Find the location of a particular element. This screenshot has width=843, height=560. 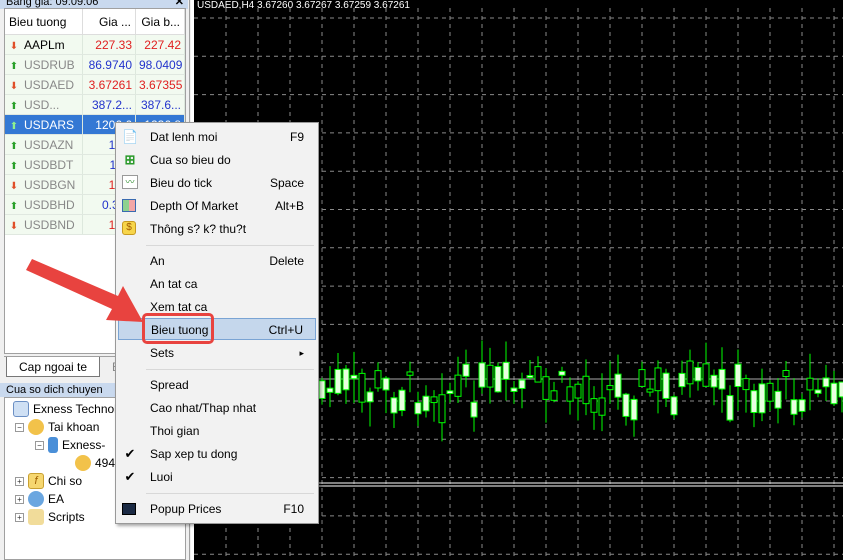

red-arrow is located at coordinates (84, 290).